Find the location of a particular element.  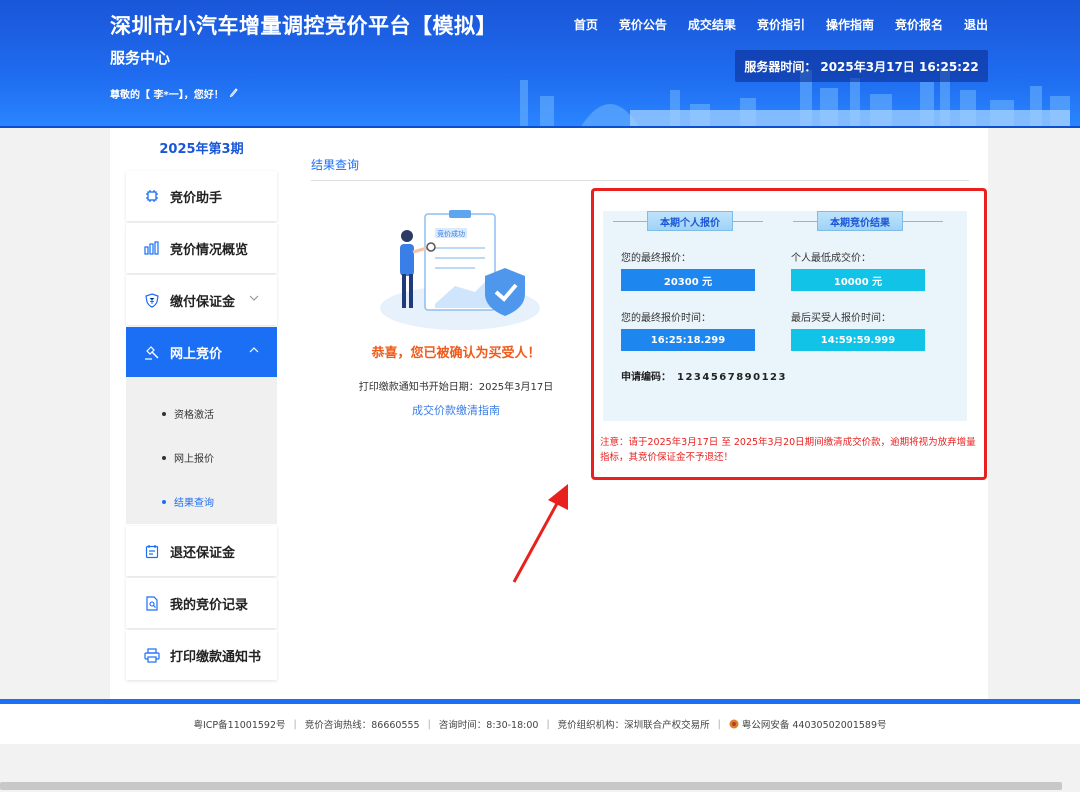

top-nav: 首页 竞价公告 成交结果 竞价指引 操作指南 竞价报名 退出 is located at coordinates (781, 24).